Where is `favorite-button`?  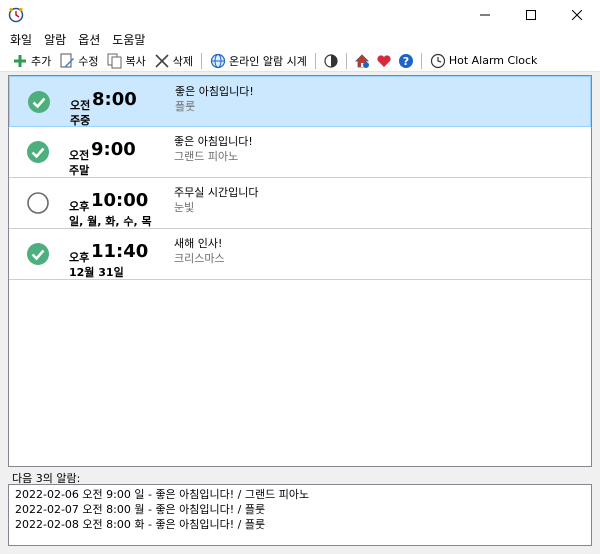
favorite-button is located at coordinates (384, 61).